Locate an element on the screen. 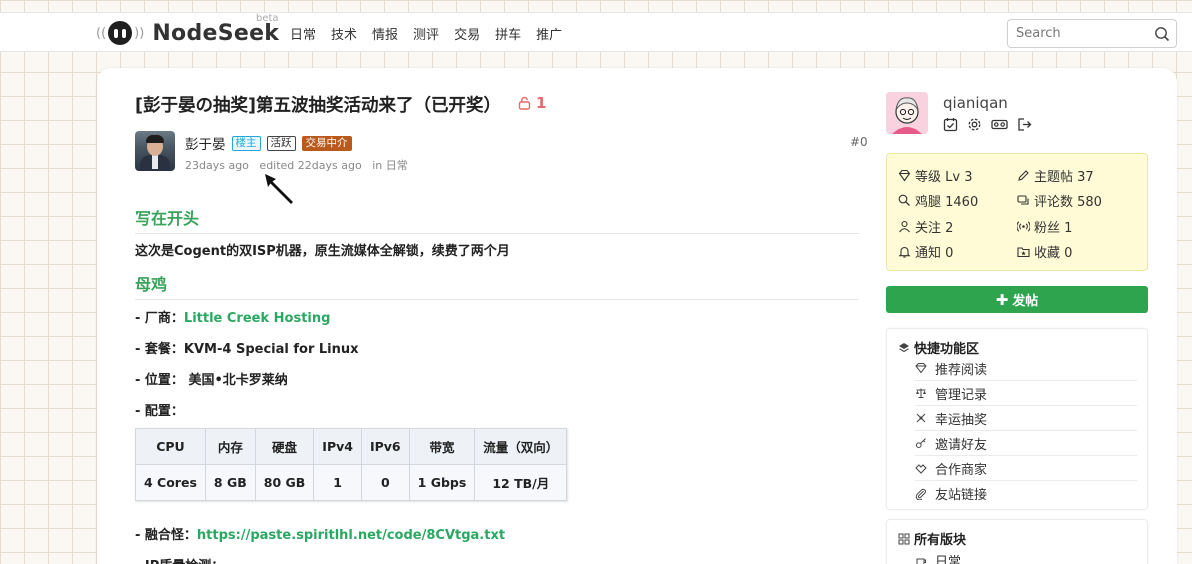 This screenshot has height=564, width=1192. quick-item-invite: 邀请好友 is located at coordinates (1026, 443).